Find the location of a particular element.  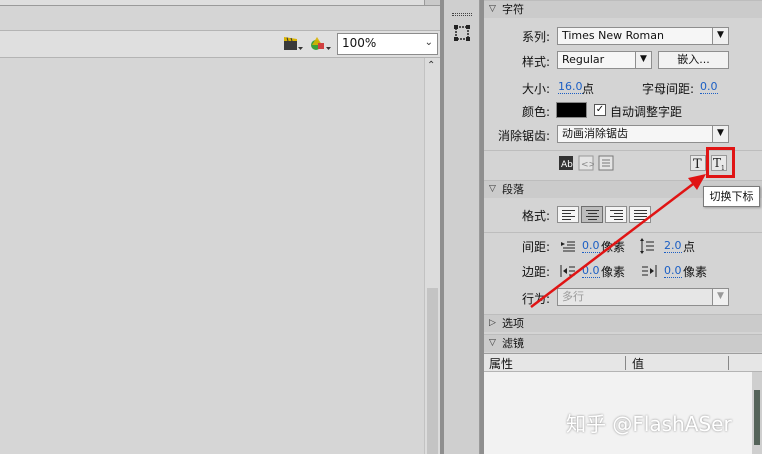

section-title: 段落 is located at coordinates (513, 189).